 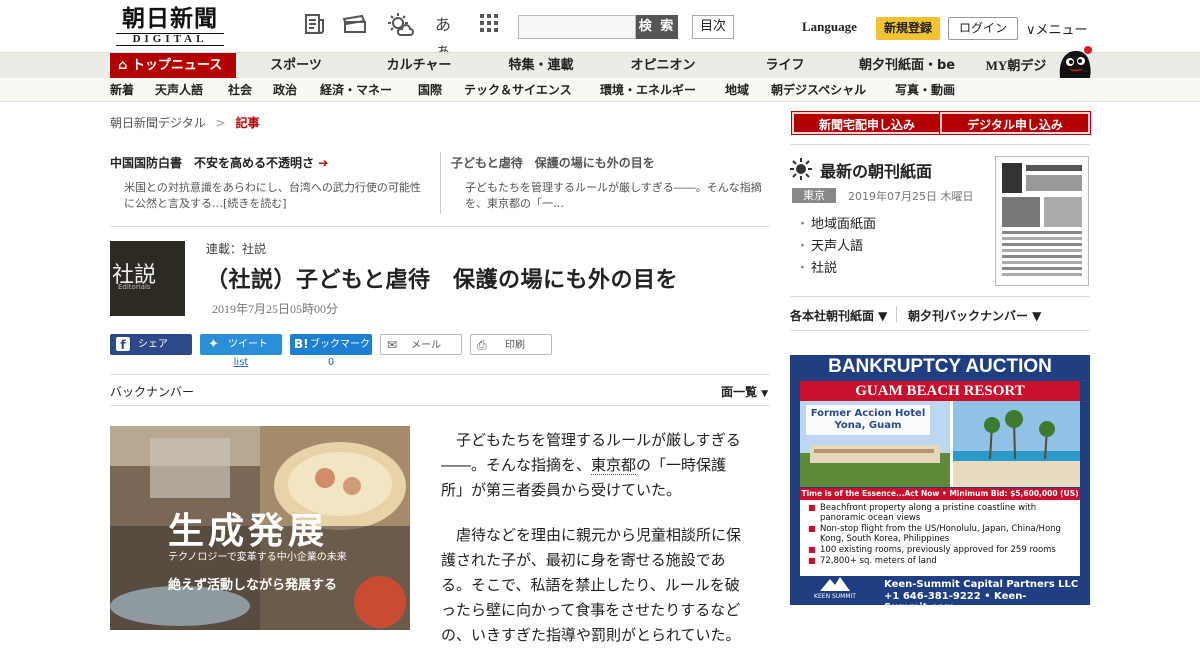 What do you see at coordinates (818, 90) in the screenshot?
I see `nav2-item: 朝デジスペシャル` at bounding box center [818, 90].